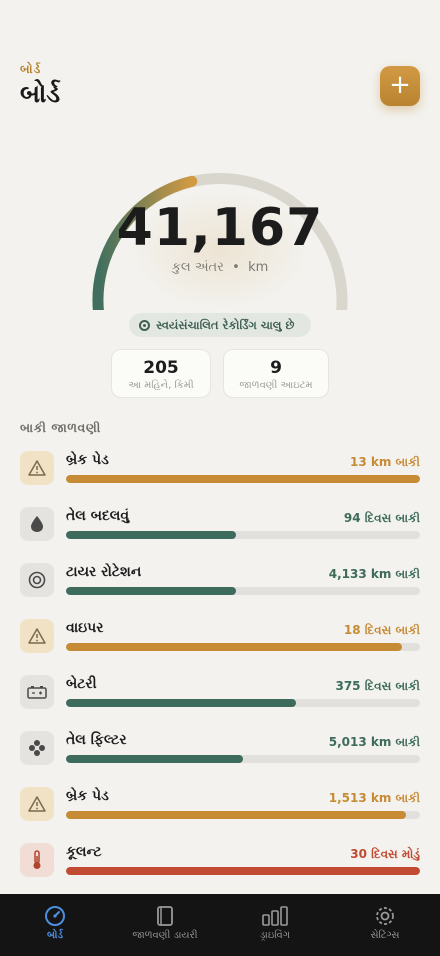 The width and height of the screenshot is (440, 956). What do you see at coordinates (37, 748) in the screenshot?
I see `filter-icon` at bounding box center [37, 748].